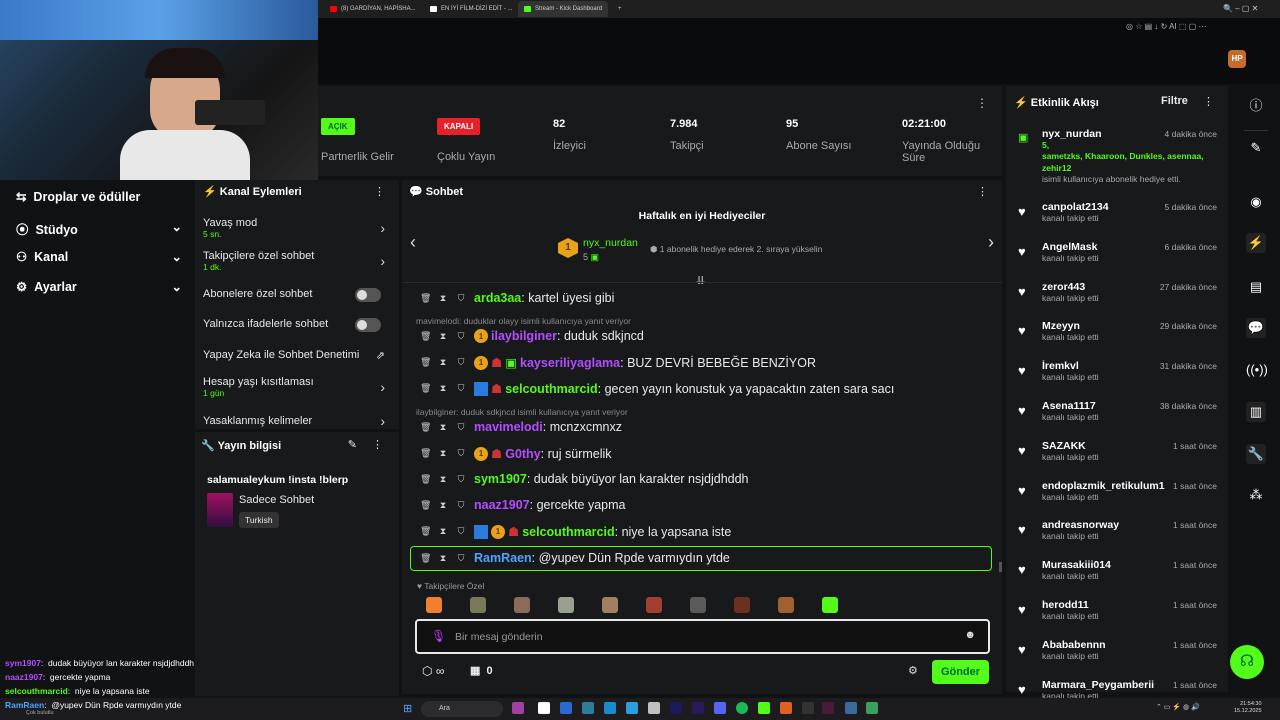 This screenshot has width=1280, height=720. What do you see at coordinates (368, 325) in the screenshot?
I see `emote-only-toggle` at bounding box center [368, 325].